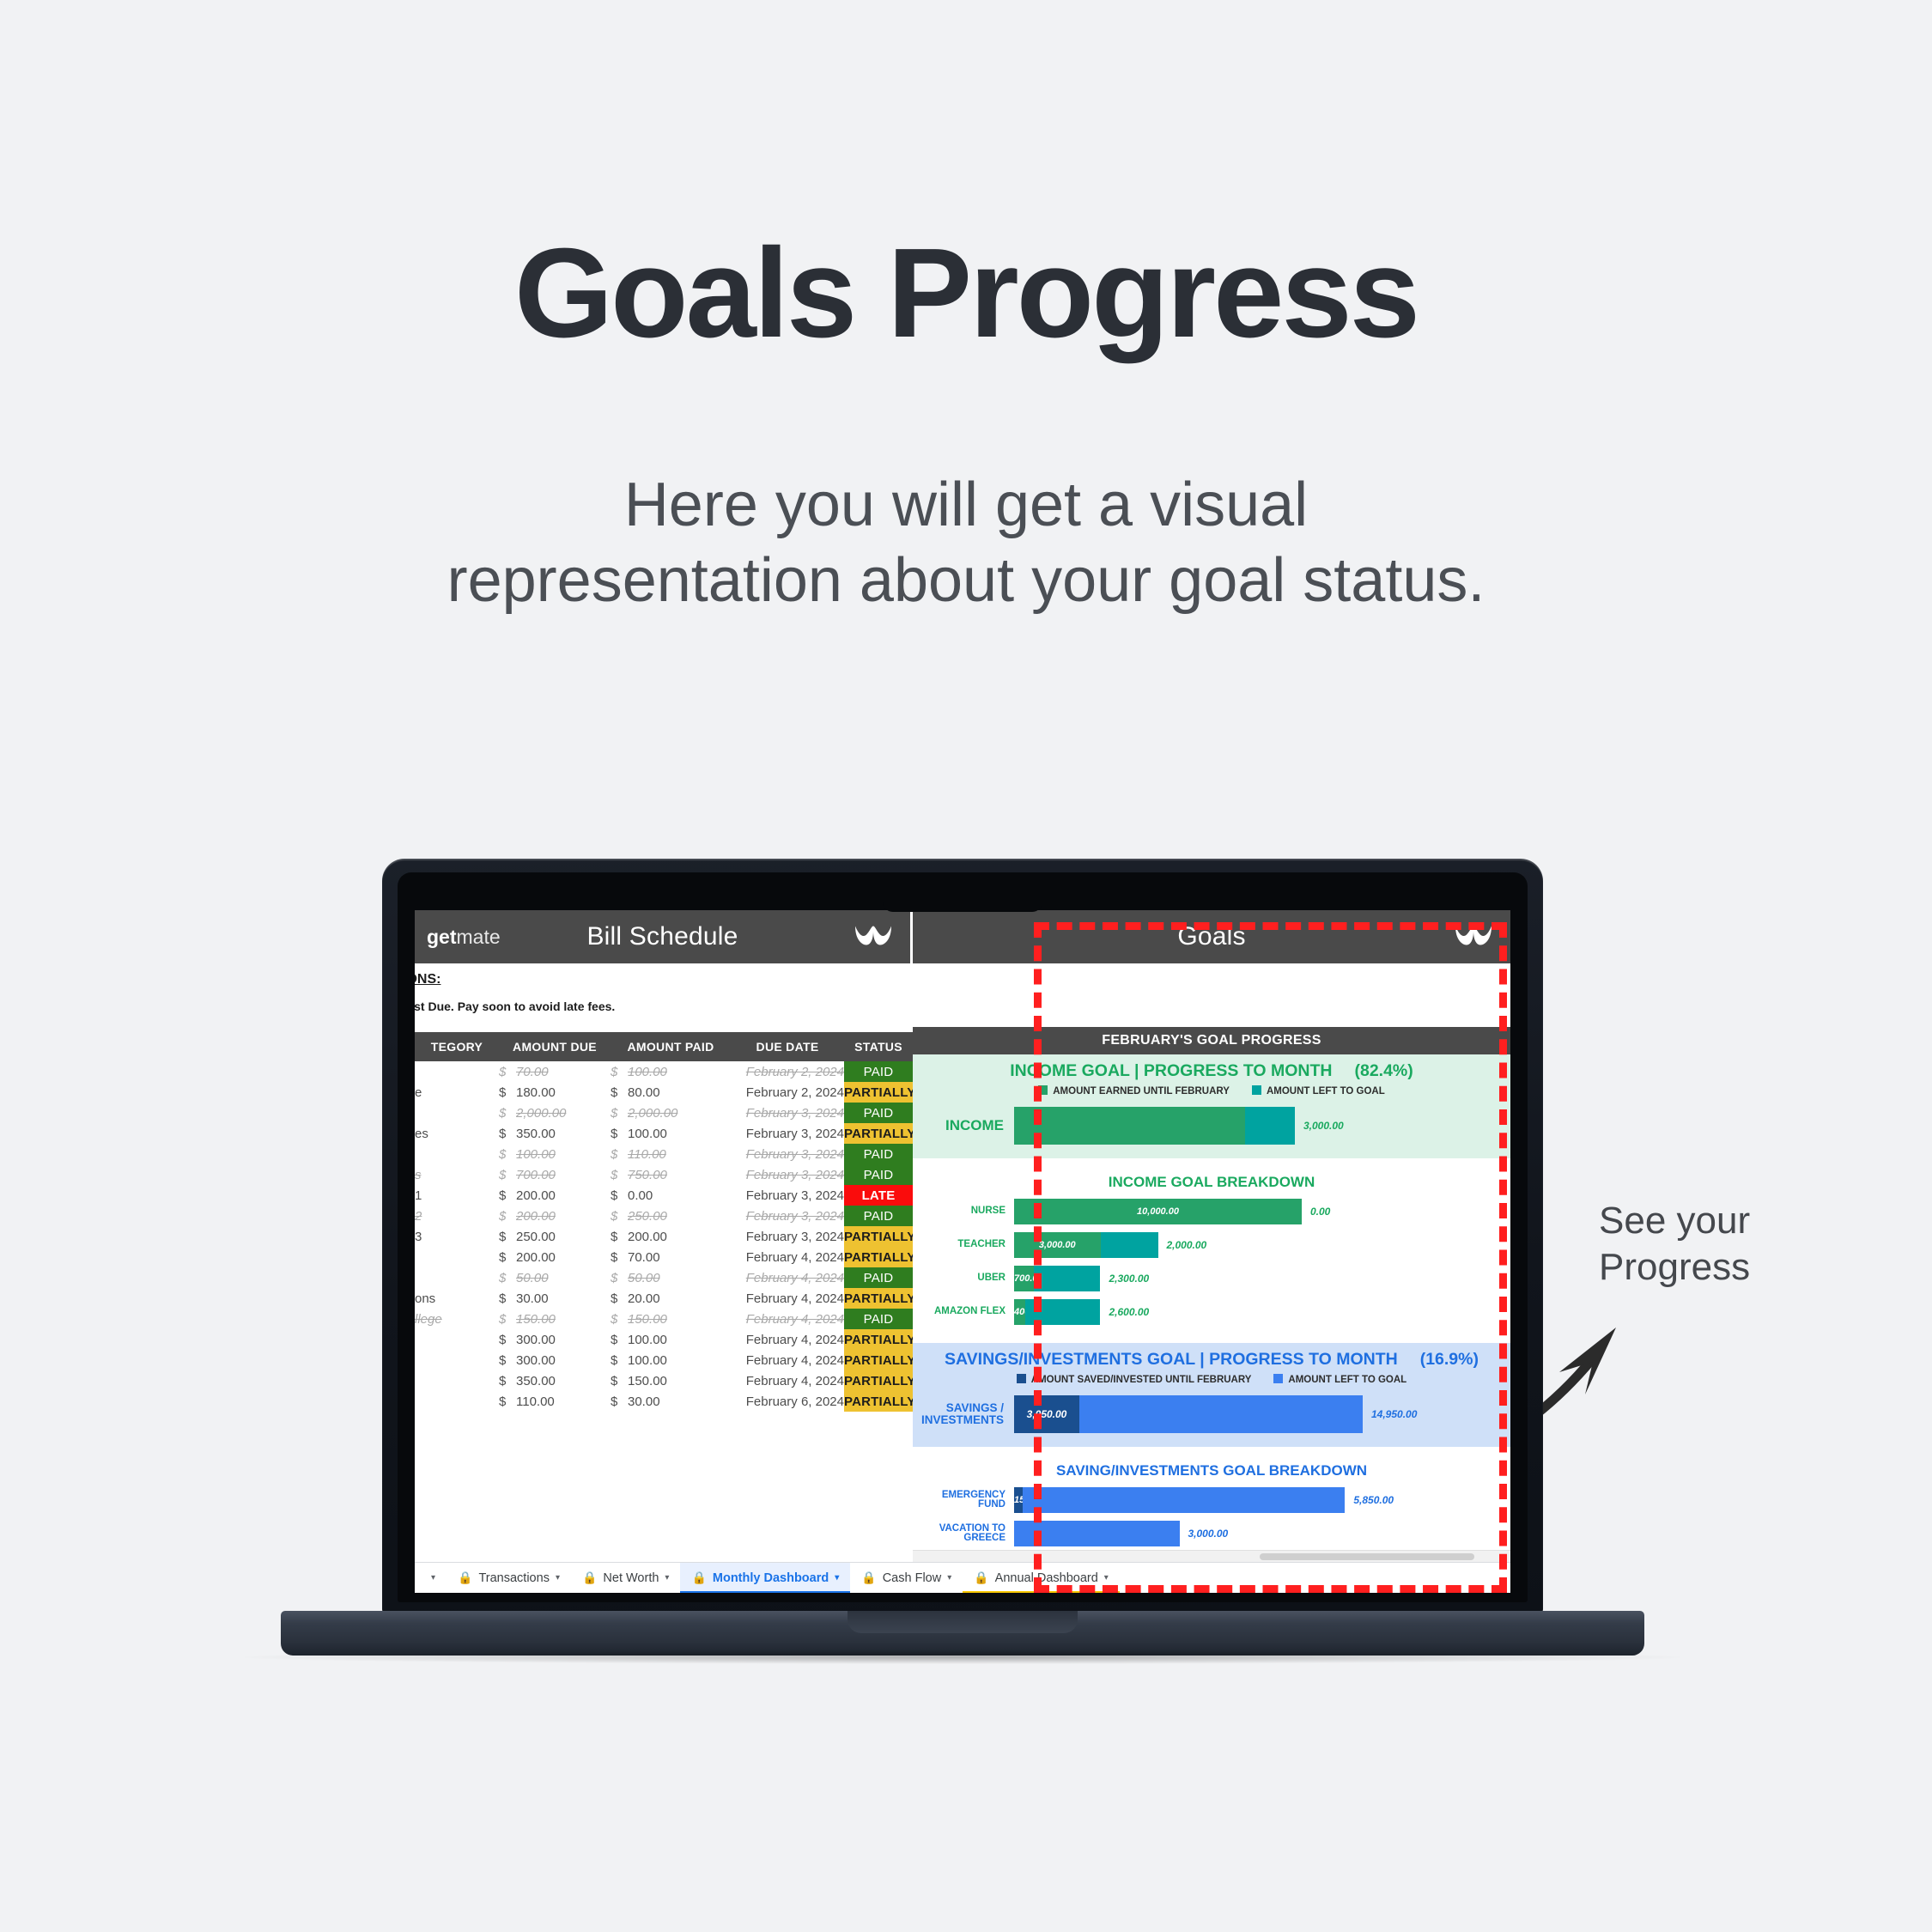  Describe the element at coordinates (1211, 1041) in the screenshot. I see `goals-section-header: FEBRUARY'S GOAL PROGRESS` at that location.